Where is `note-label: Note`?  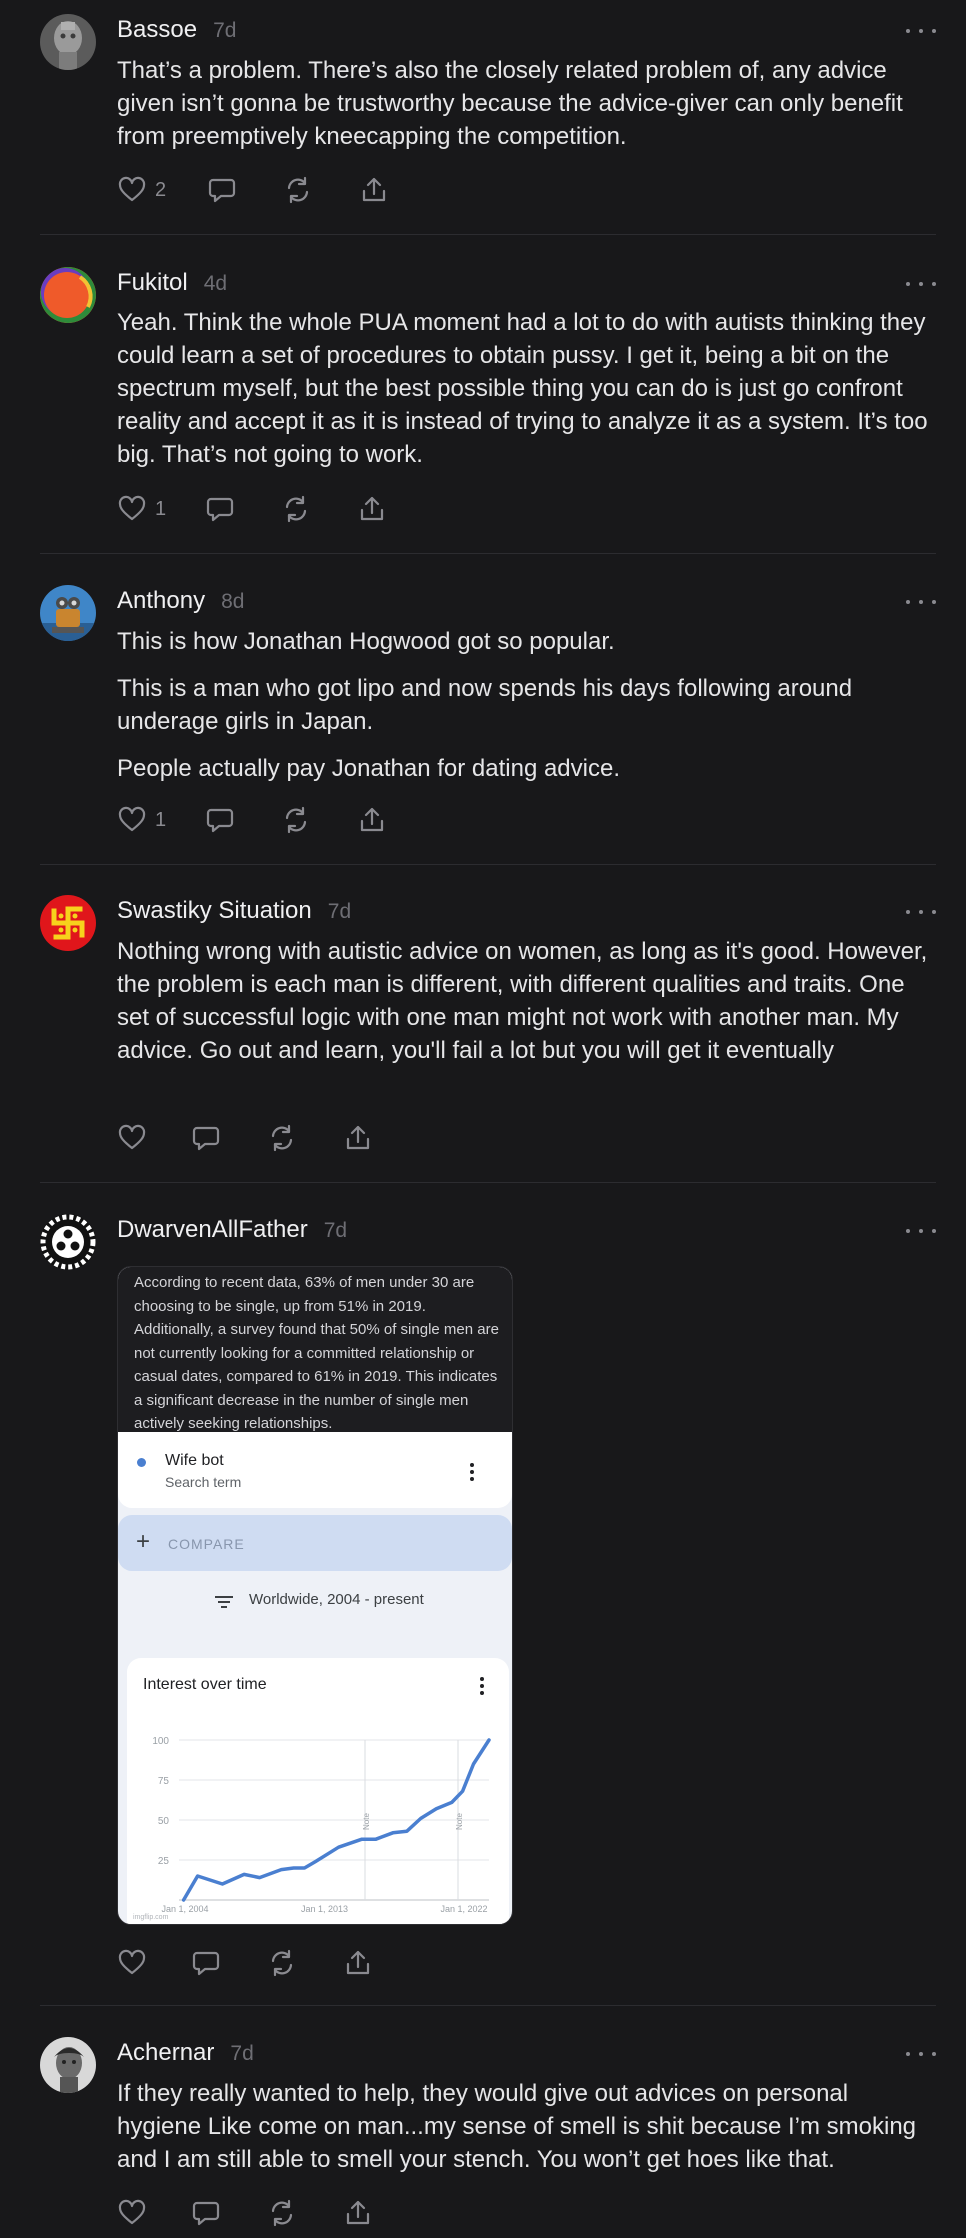
note-label: Note is located at coordinates (459, 1821).